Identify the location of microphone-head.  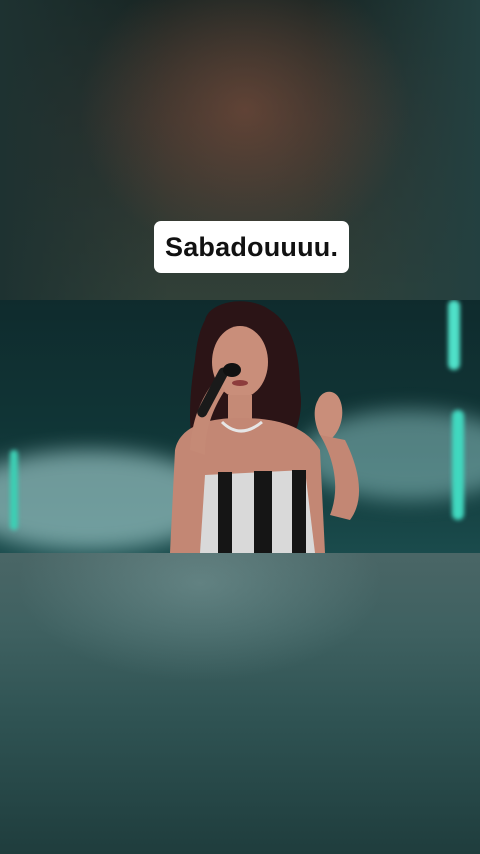
(232, 370).